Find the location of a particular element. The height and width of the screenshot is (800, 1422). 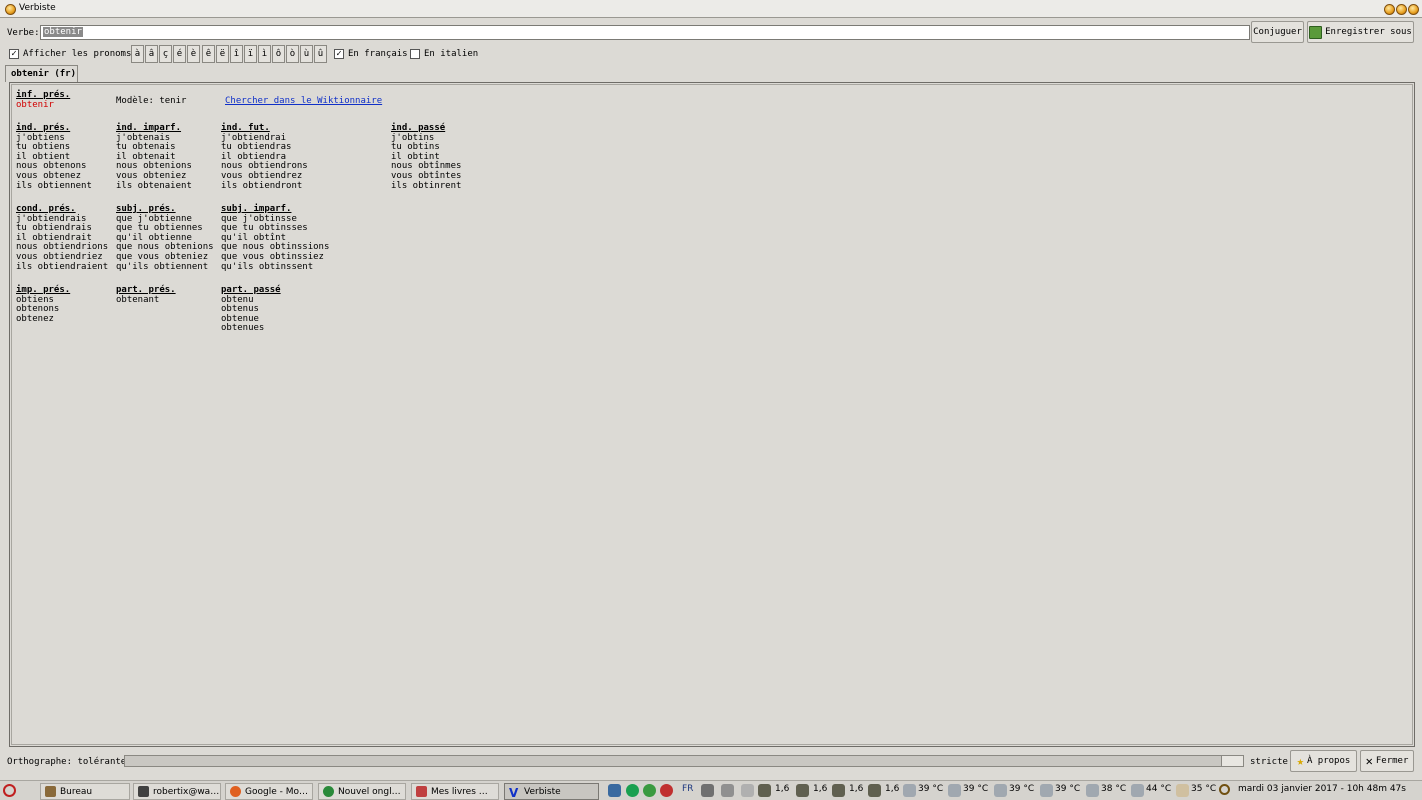

accent-button: â is located at coordinates (151, 54).